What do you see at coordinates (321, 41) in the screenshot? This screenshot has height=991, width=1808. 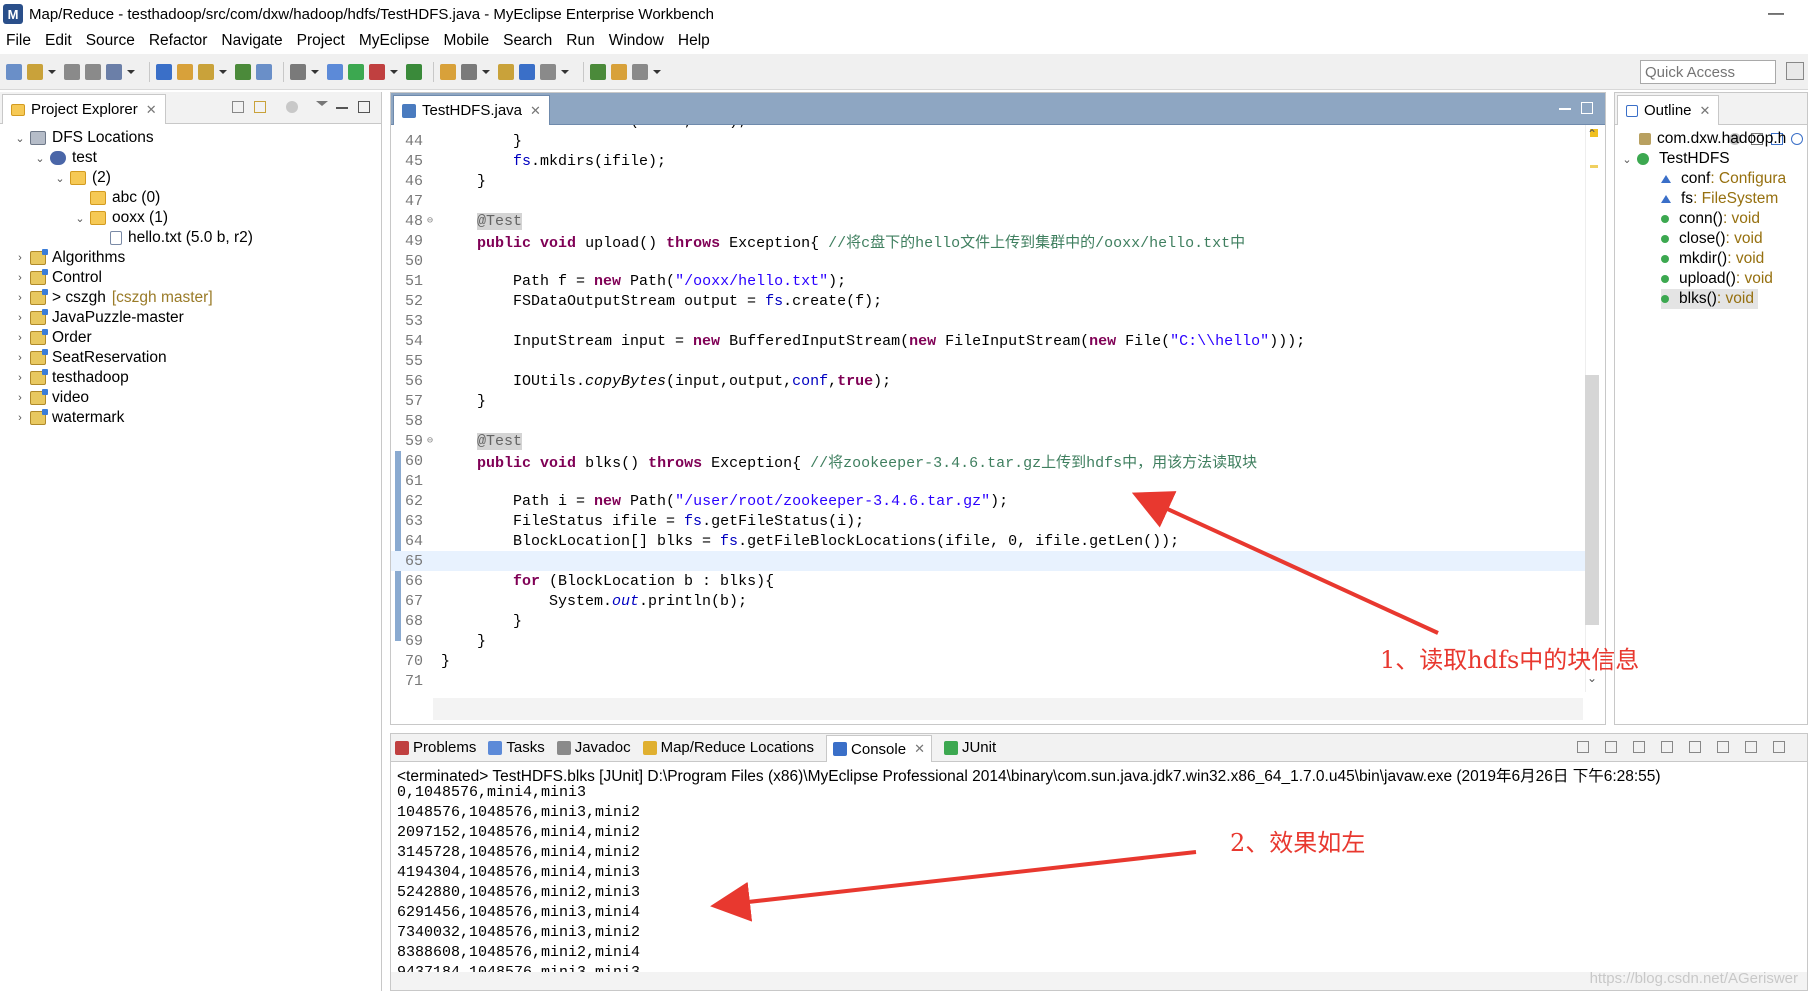 I see `menu-project: Project` at bounding box center [321, 41].